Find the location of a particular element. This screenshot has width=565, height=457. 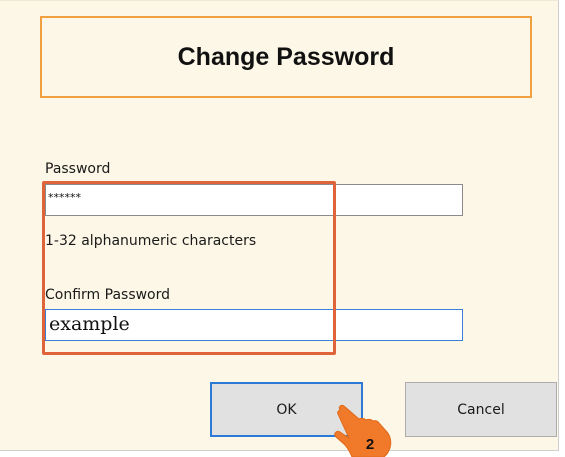

step-number-label: 2 is located at coordinates (370, 444).